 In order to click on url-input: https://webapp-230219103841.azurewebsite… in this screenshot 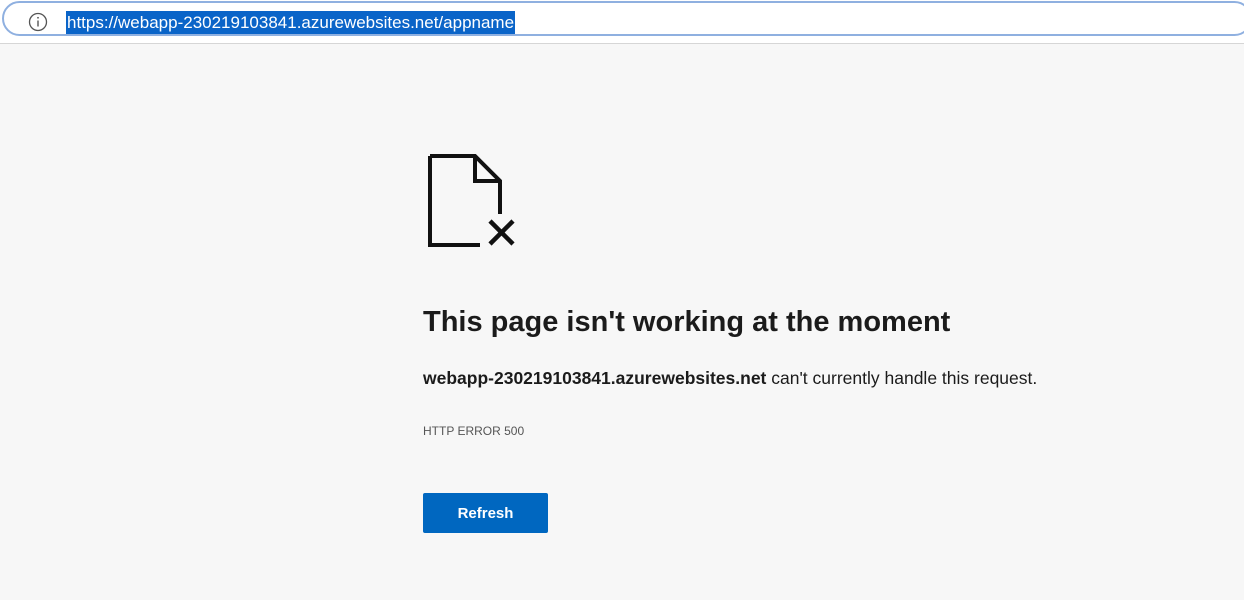, I will do `click(291, 22)`.